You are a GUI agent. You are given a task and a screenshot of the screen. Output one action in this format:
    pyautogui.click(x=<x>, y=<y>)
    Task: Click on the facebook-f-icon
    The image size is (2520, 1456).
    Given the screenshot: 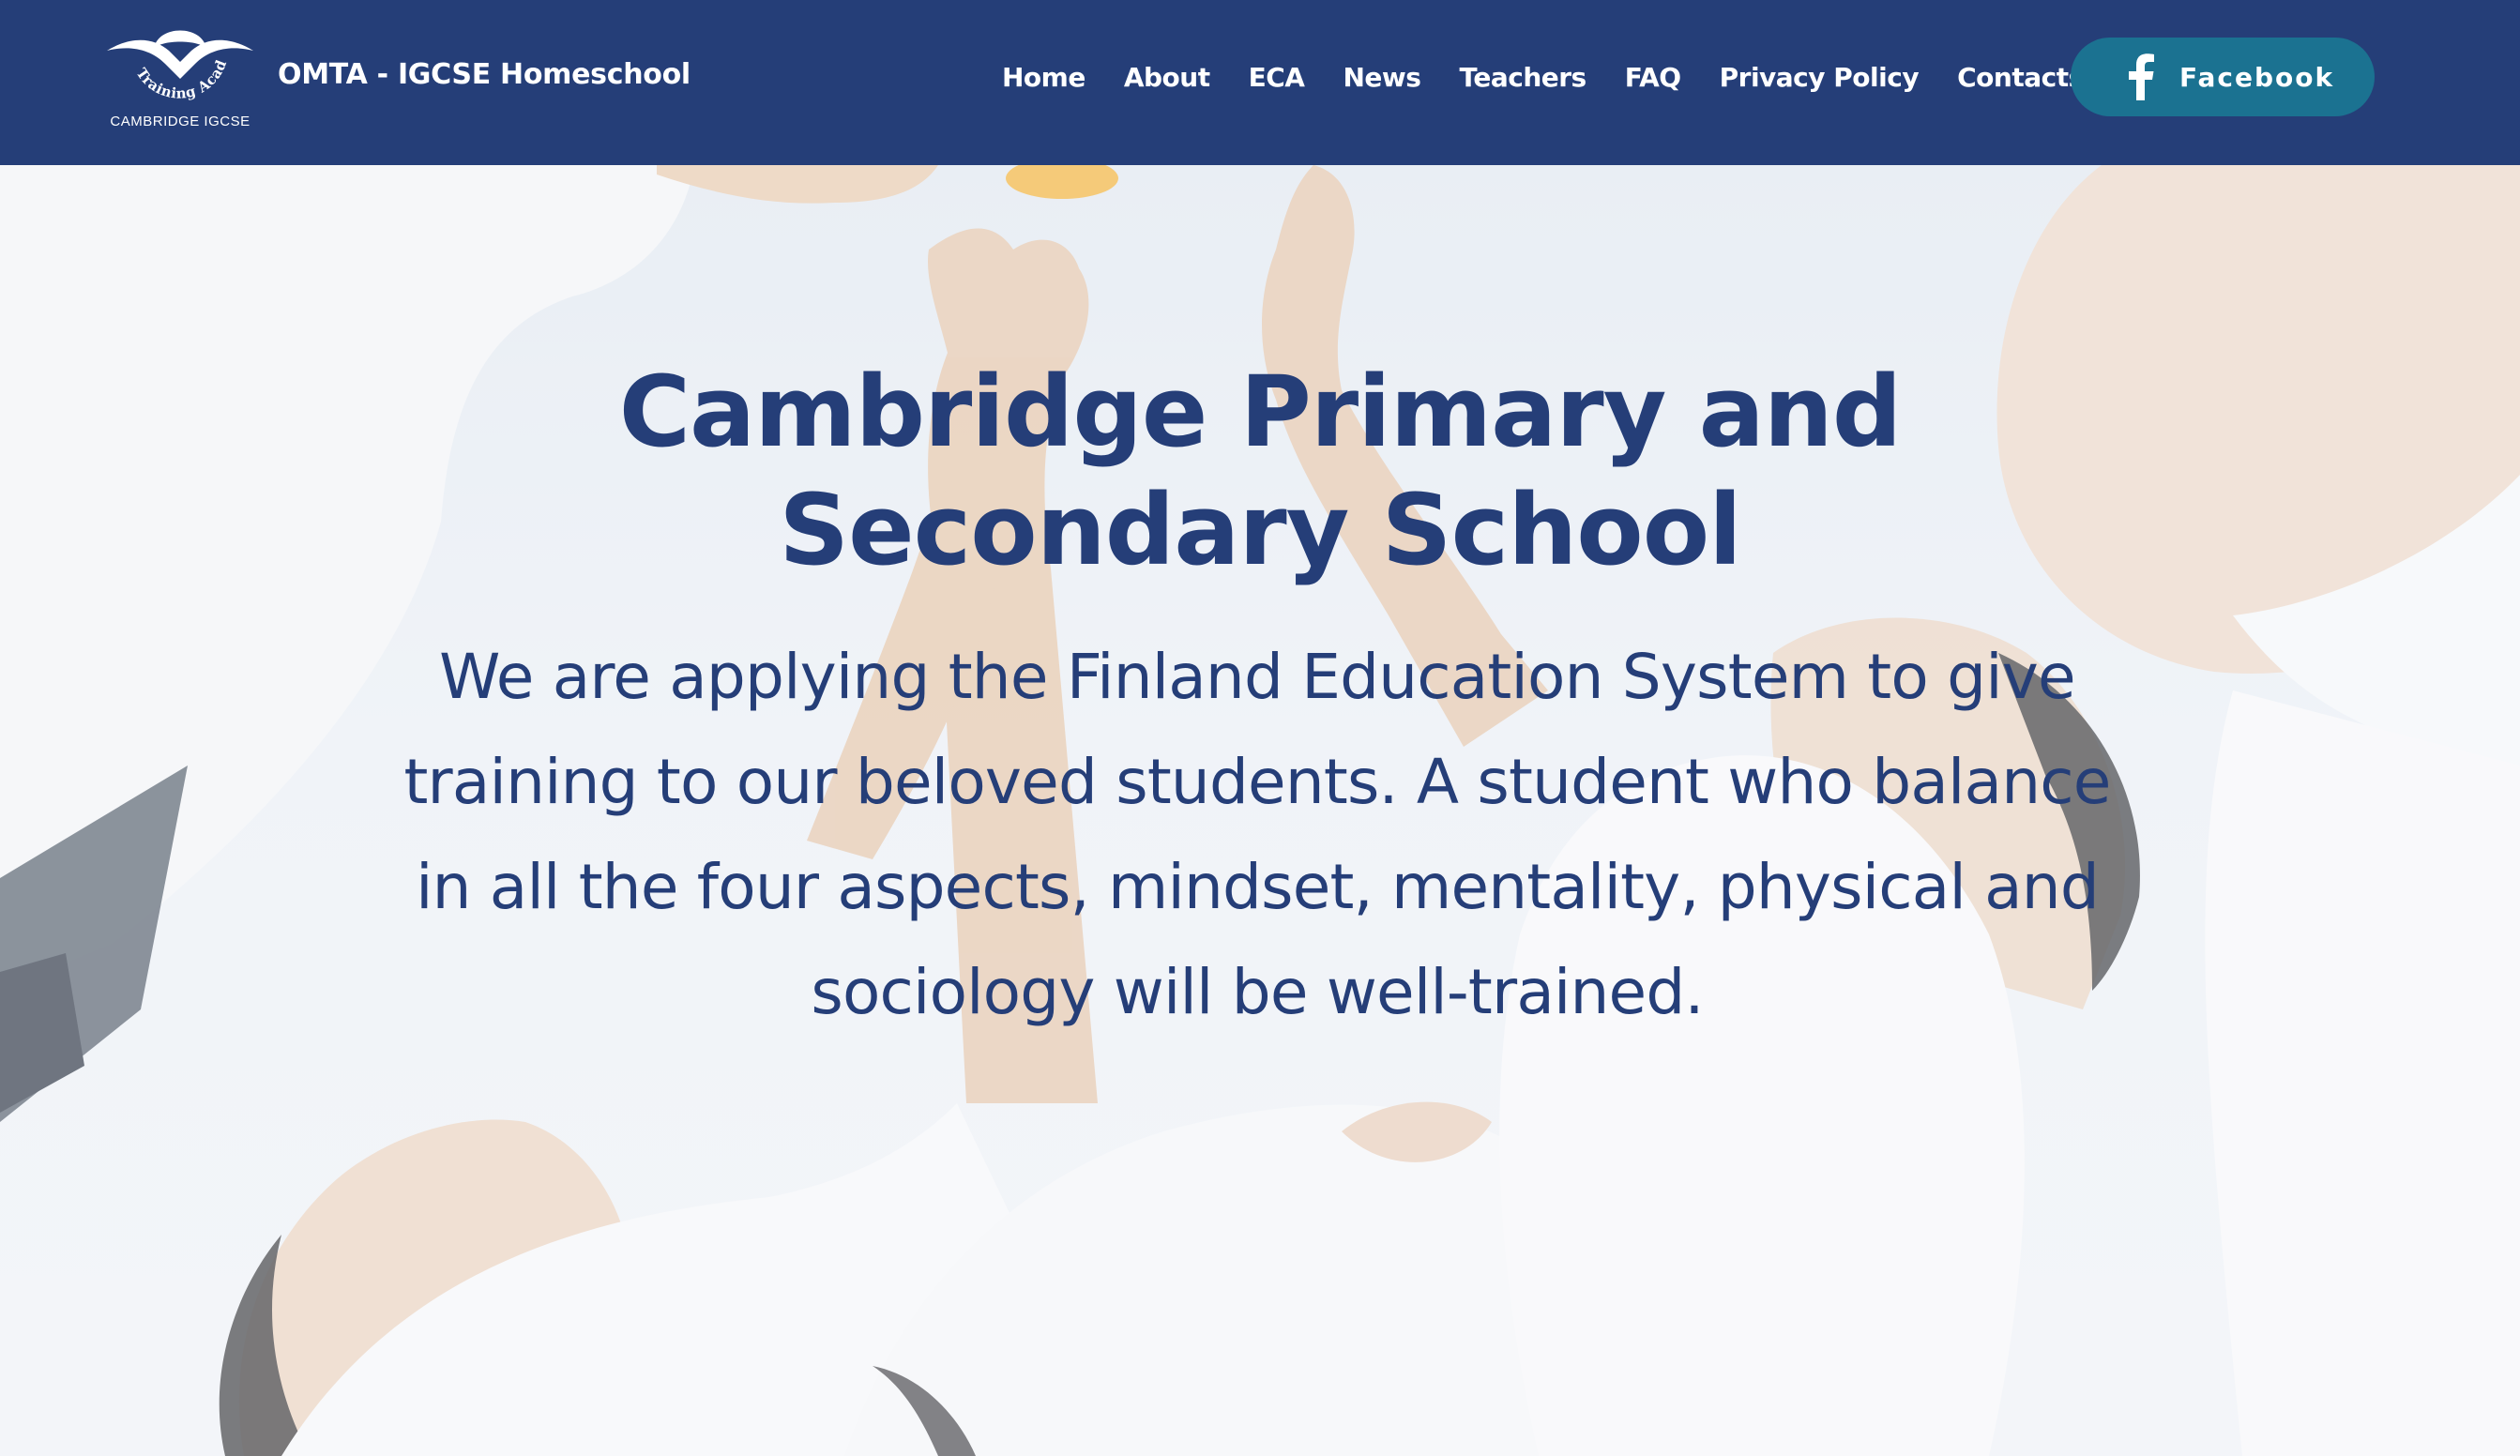 What is the action you would take?
    pyautogui.click(x=2141, y=76)
    